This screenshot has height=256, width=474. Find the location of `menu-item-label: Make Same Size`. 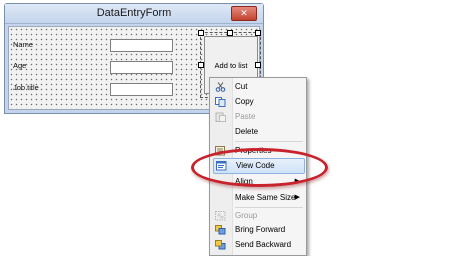

menu-item-label: Make Same Size is located at coordinates (265, 197).